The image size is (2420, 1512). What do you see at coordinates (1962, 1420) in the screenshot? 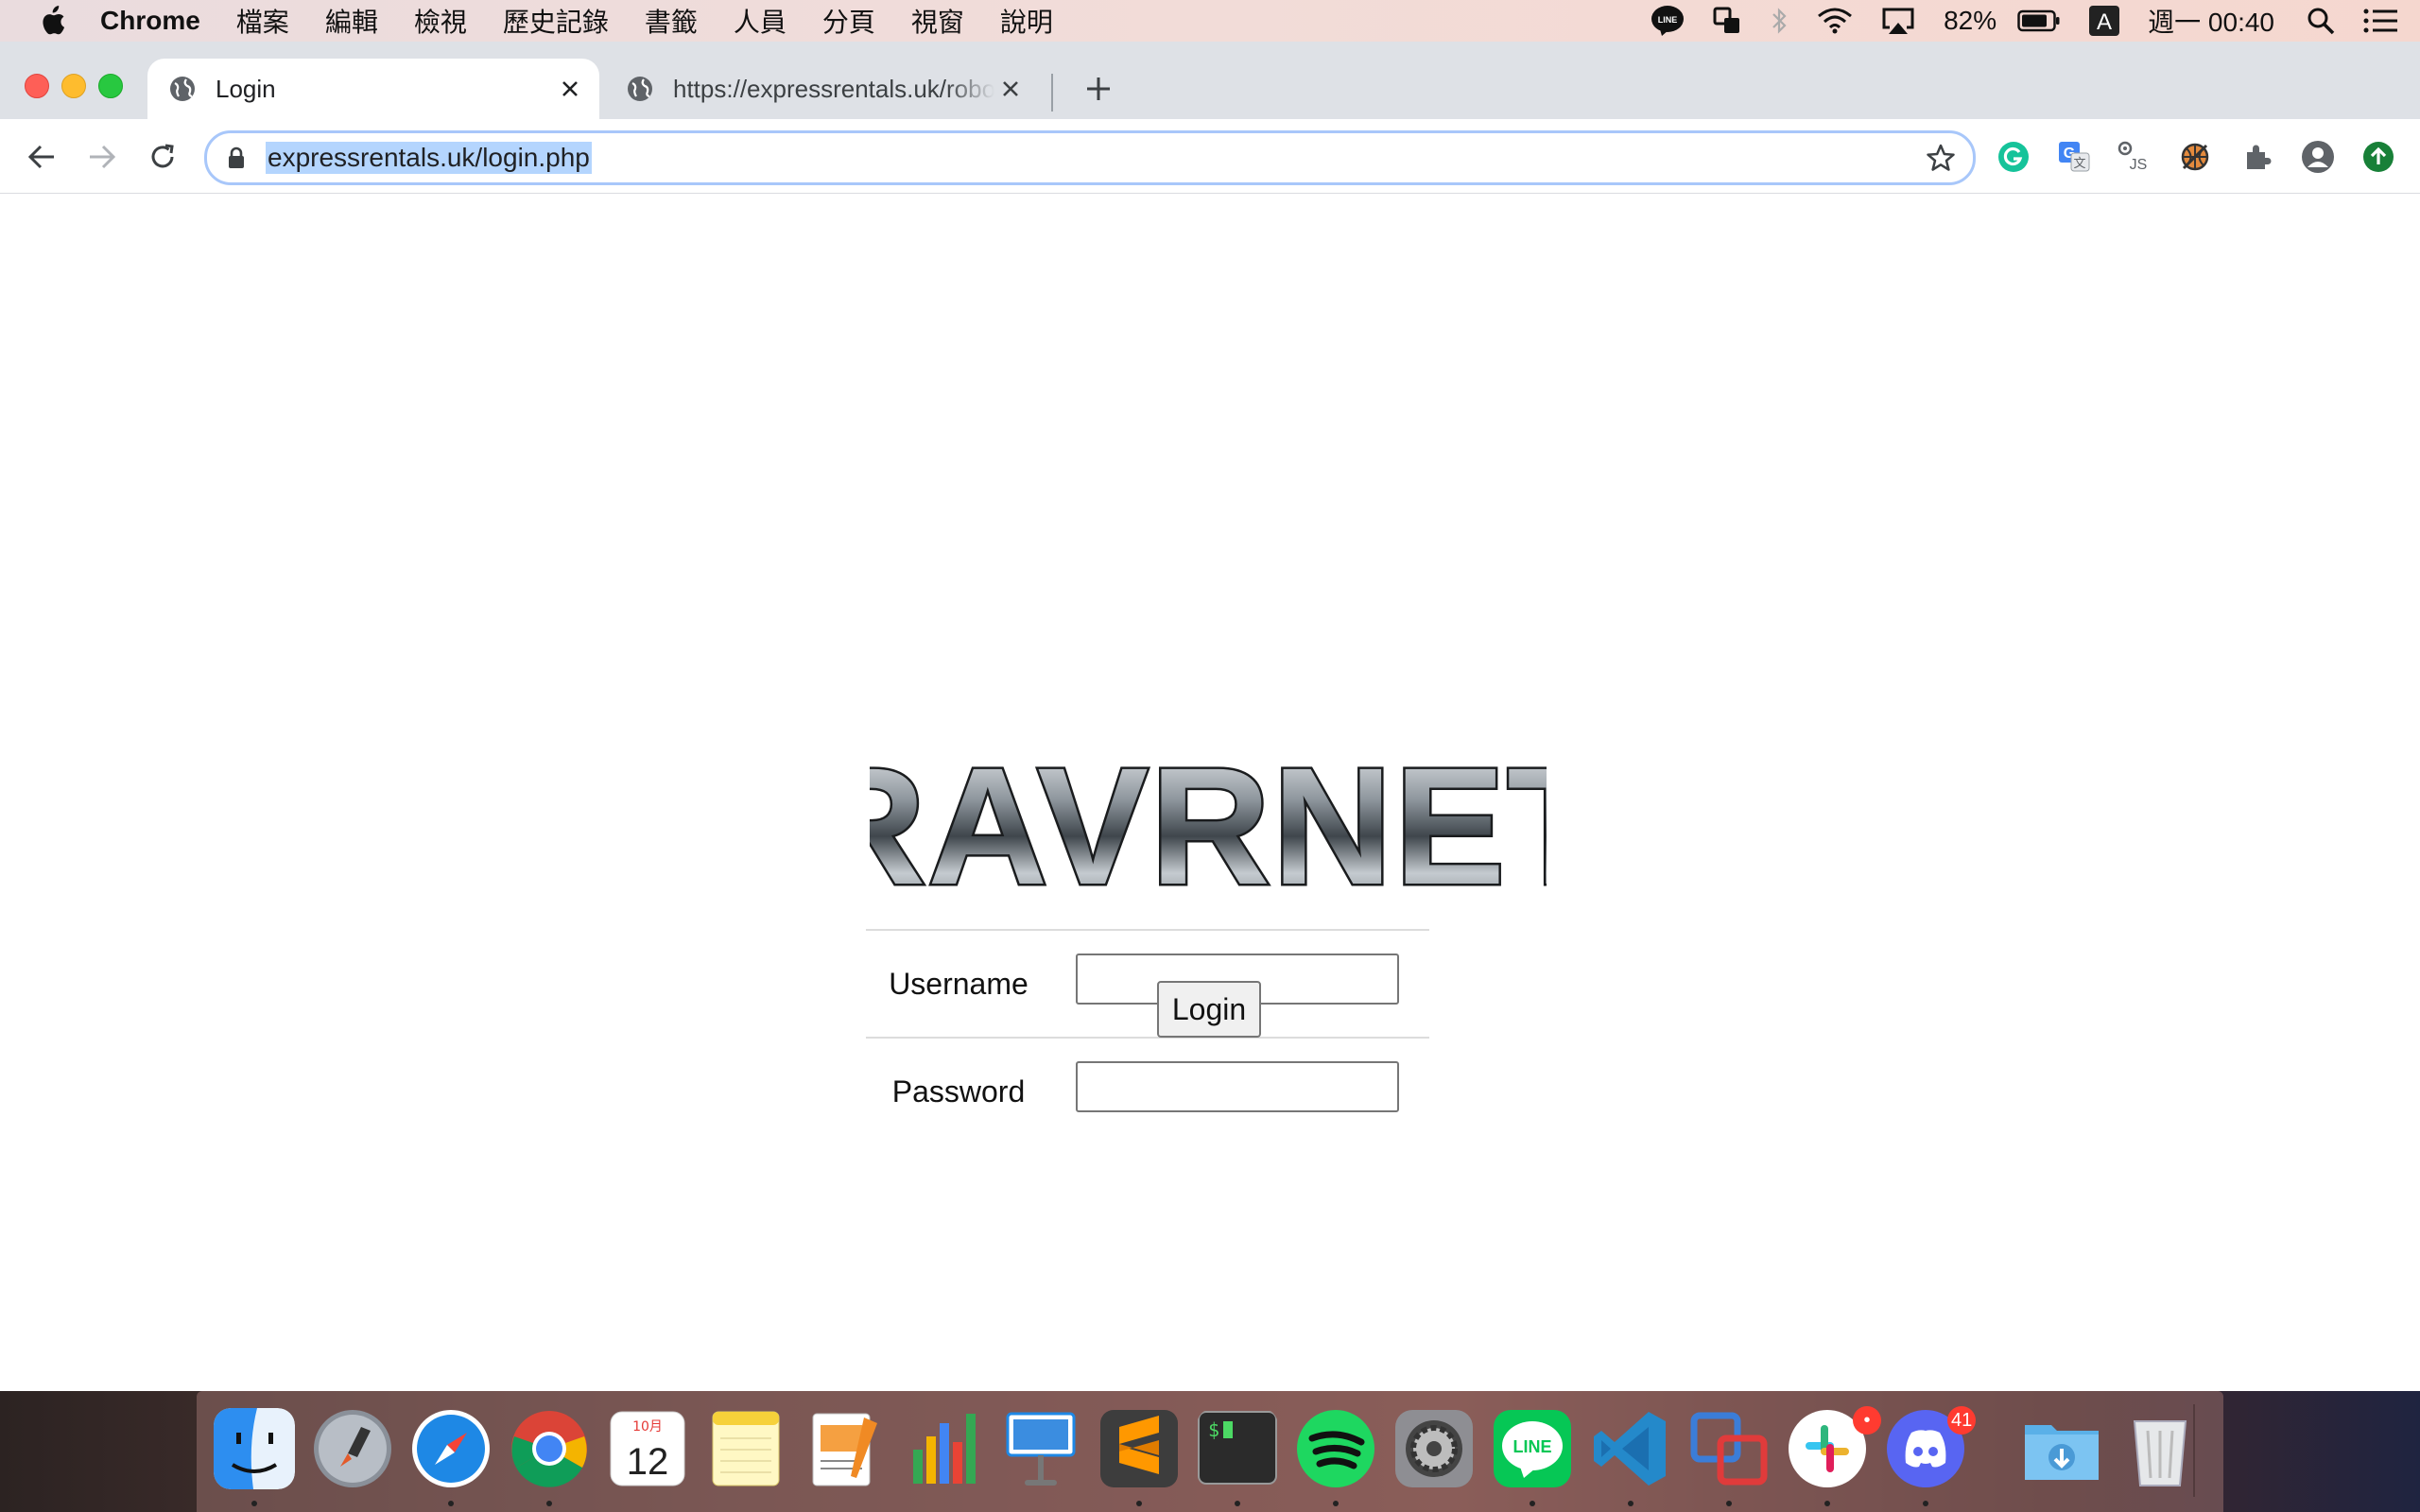
I see `discord-notification-badge: 41` at bounding box center [1962, 1420].